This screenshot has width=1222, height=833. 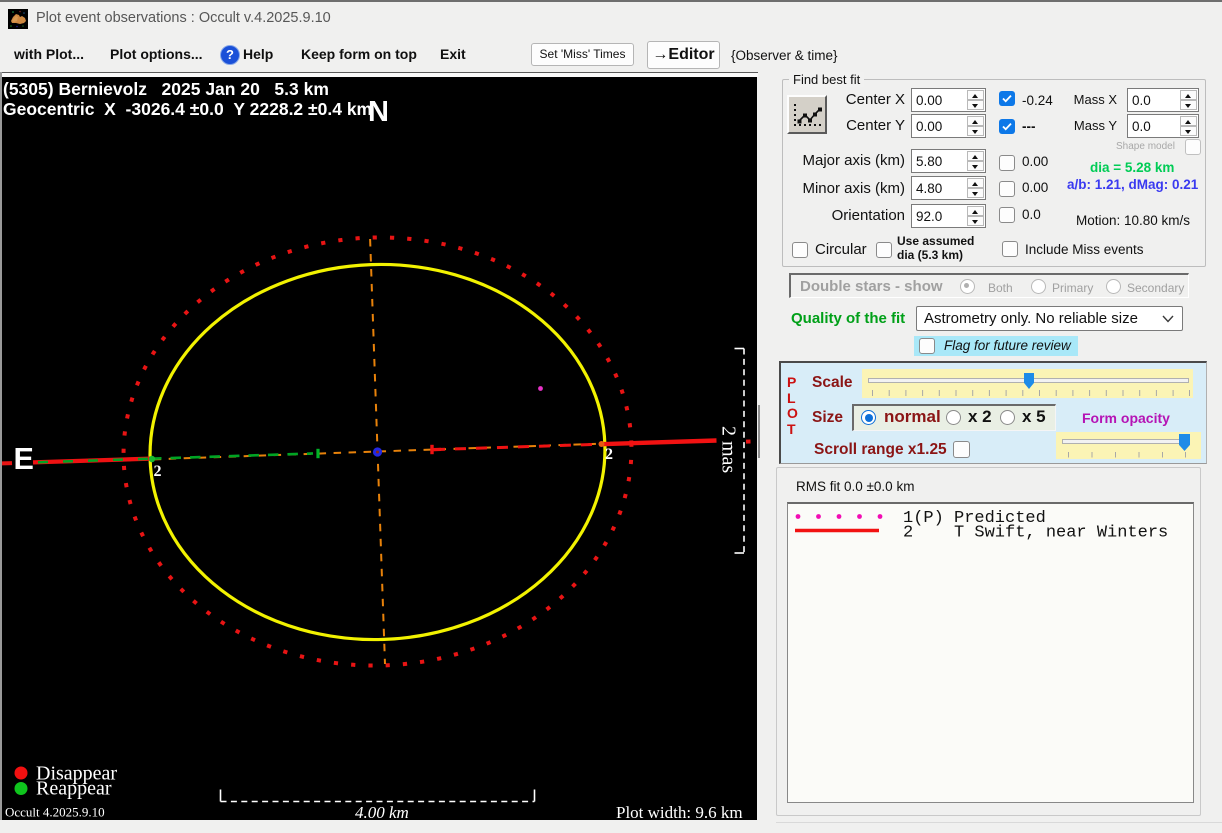 I want to click on svg-text: 4.00 km, so click(x=382, y=811).